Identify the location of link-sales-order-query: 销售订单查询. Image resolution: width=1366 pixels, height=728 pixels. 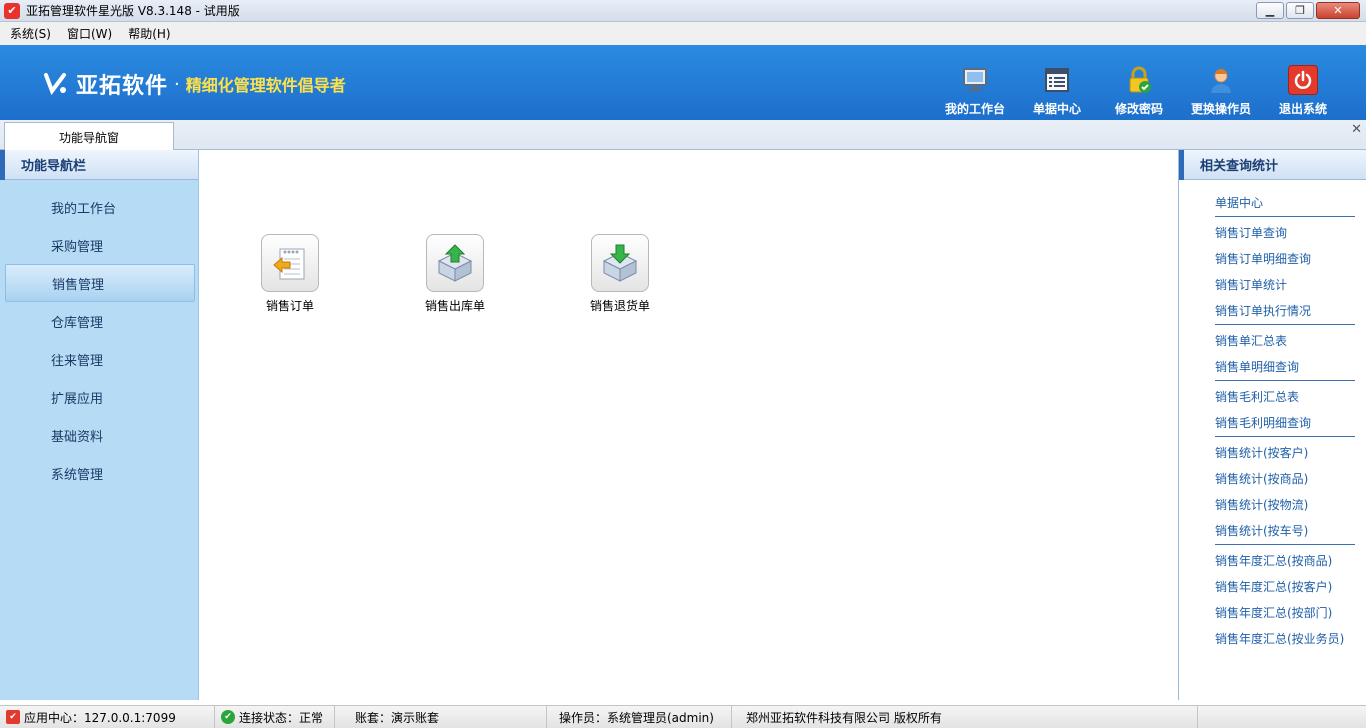
(1290, 233).